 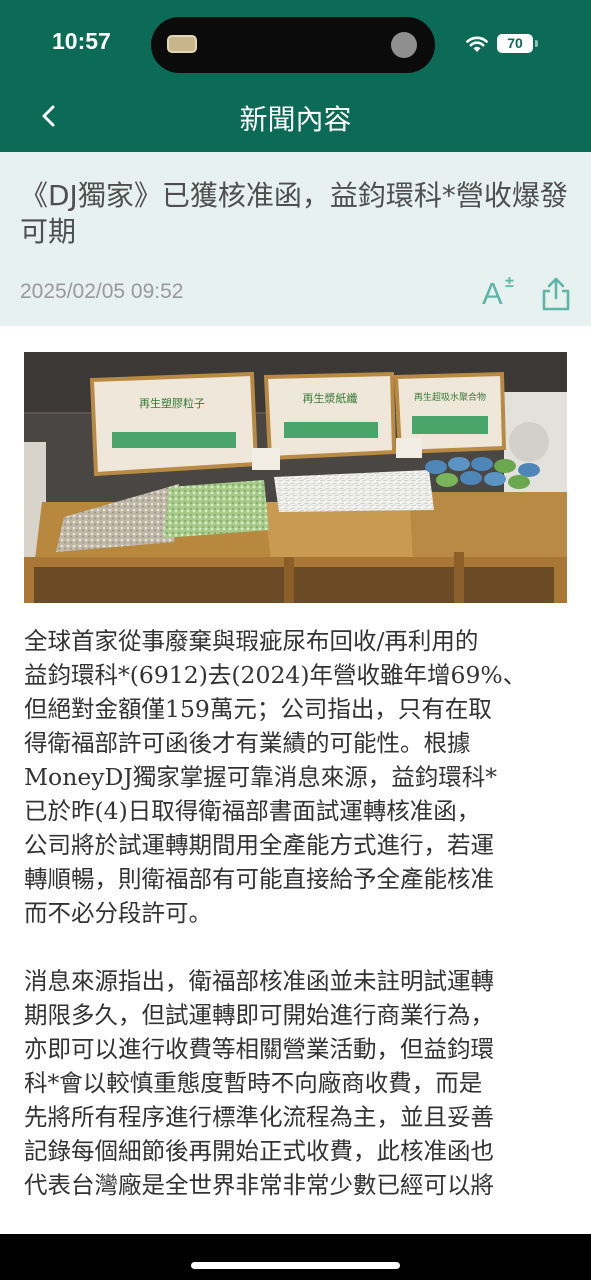 What do you see at coordinates (172, 403) in the screenshot?
I see `svg-text: 再生塑膠粒子` at bounding box center [172, 403].